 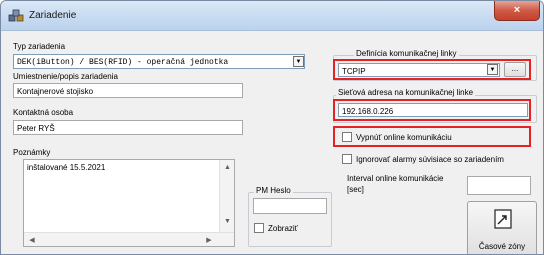 What do you see at coordinates (368, 111) in the screenshot?
I see `network-address-value: 192.168.0.226` at bounding box center [368, 111].